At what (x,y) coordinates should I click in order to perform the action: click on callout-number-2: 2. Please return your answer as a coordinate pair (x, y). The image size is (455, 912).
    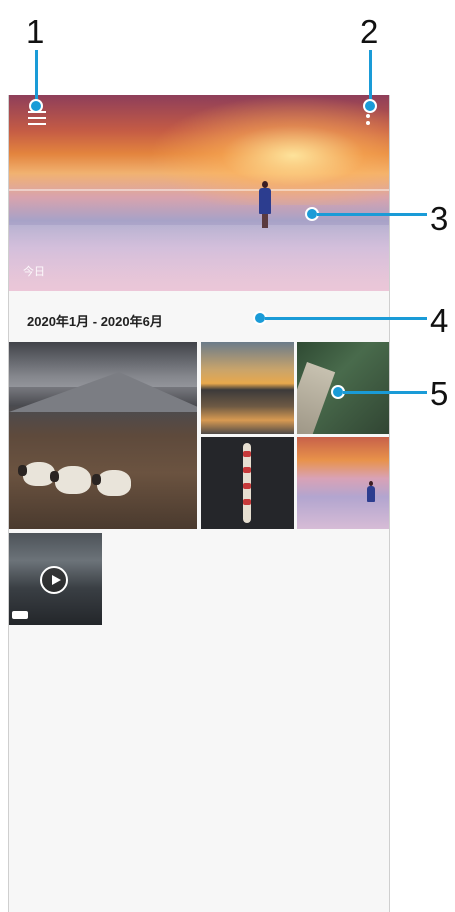
    Looking at the image, I should click on (369, 31).